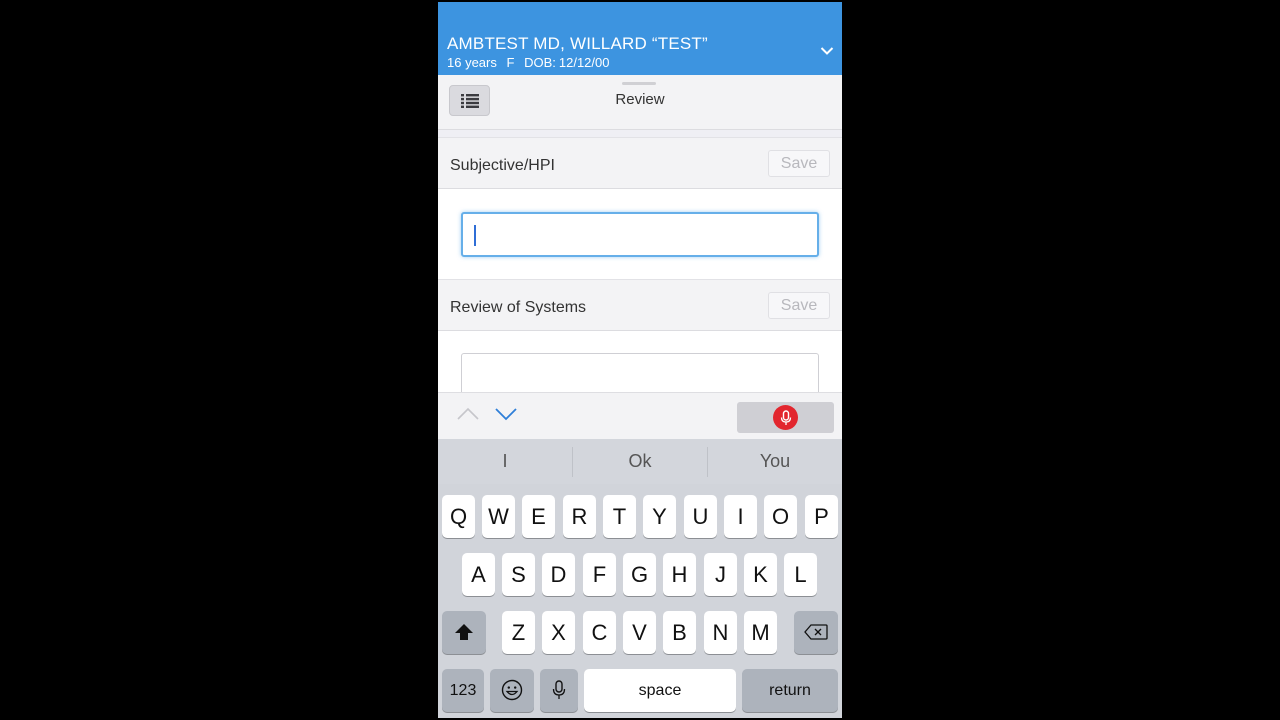 This screenshot has width=1280, height=720. Describe the element at coordinates (475, 235) in the screenshot. I see `text-caret` at that location.